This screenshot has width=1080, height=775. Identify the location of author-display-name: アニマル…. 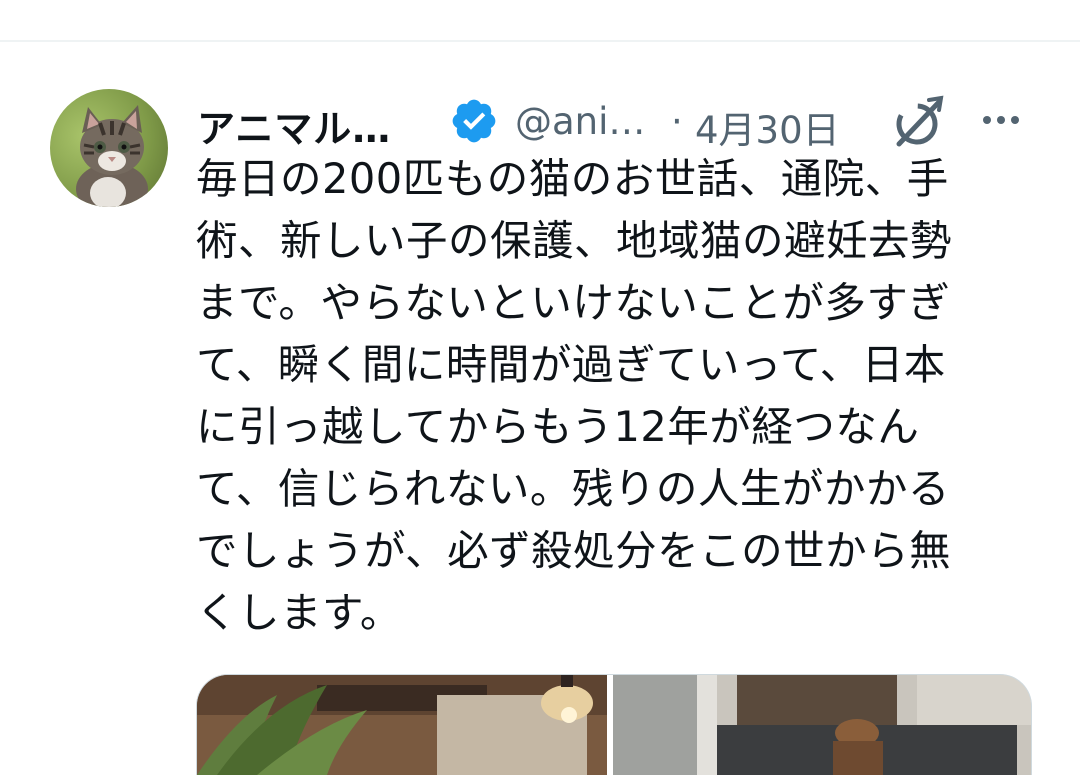
(294, 125).